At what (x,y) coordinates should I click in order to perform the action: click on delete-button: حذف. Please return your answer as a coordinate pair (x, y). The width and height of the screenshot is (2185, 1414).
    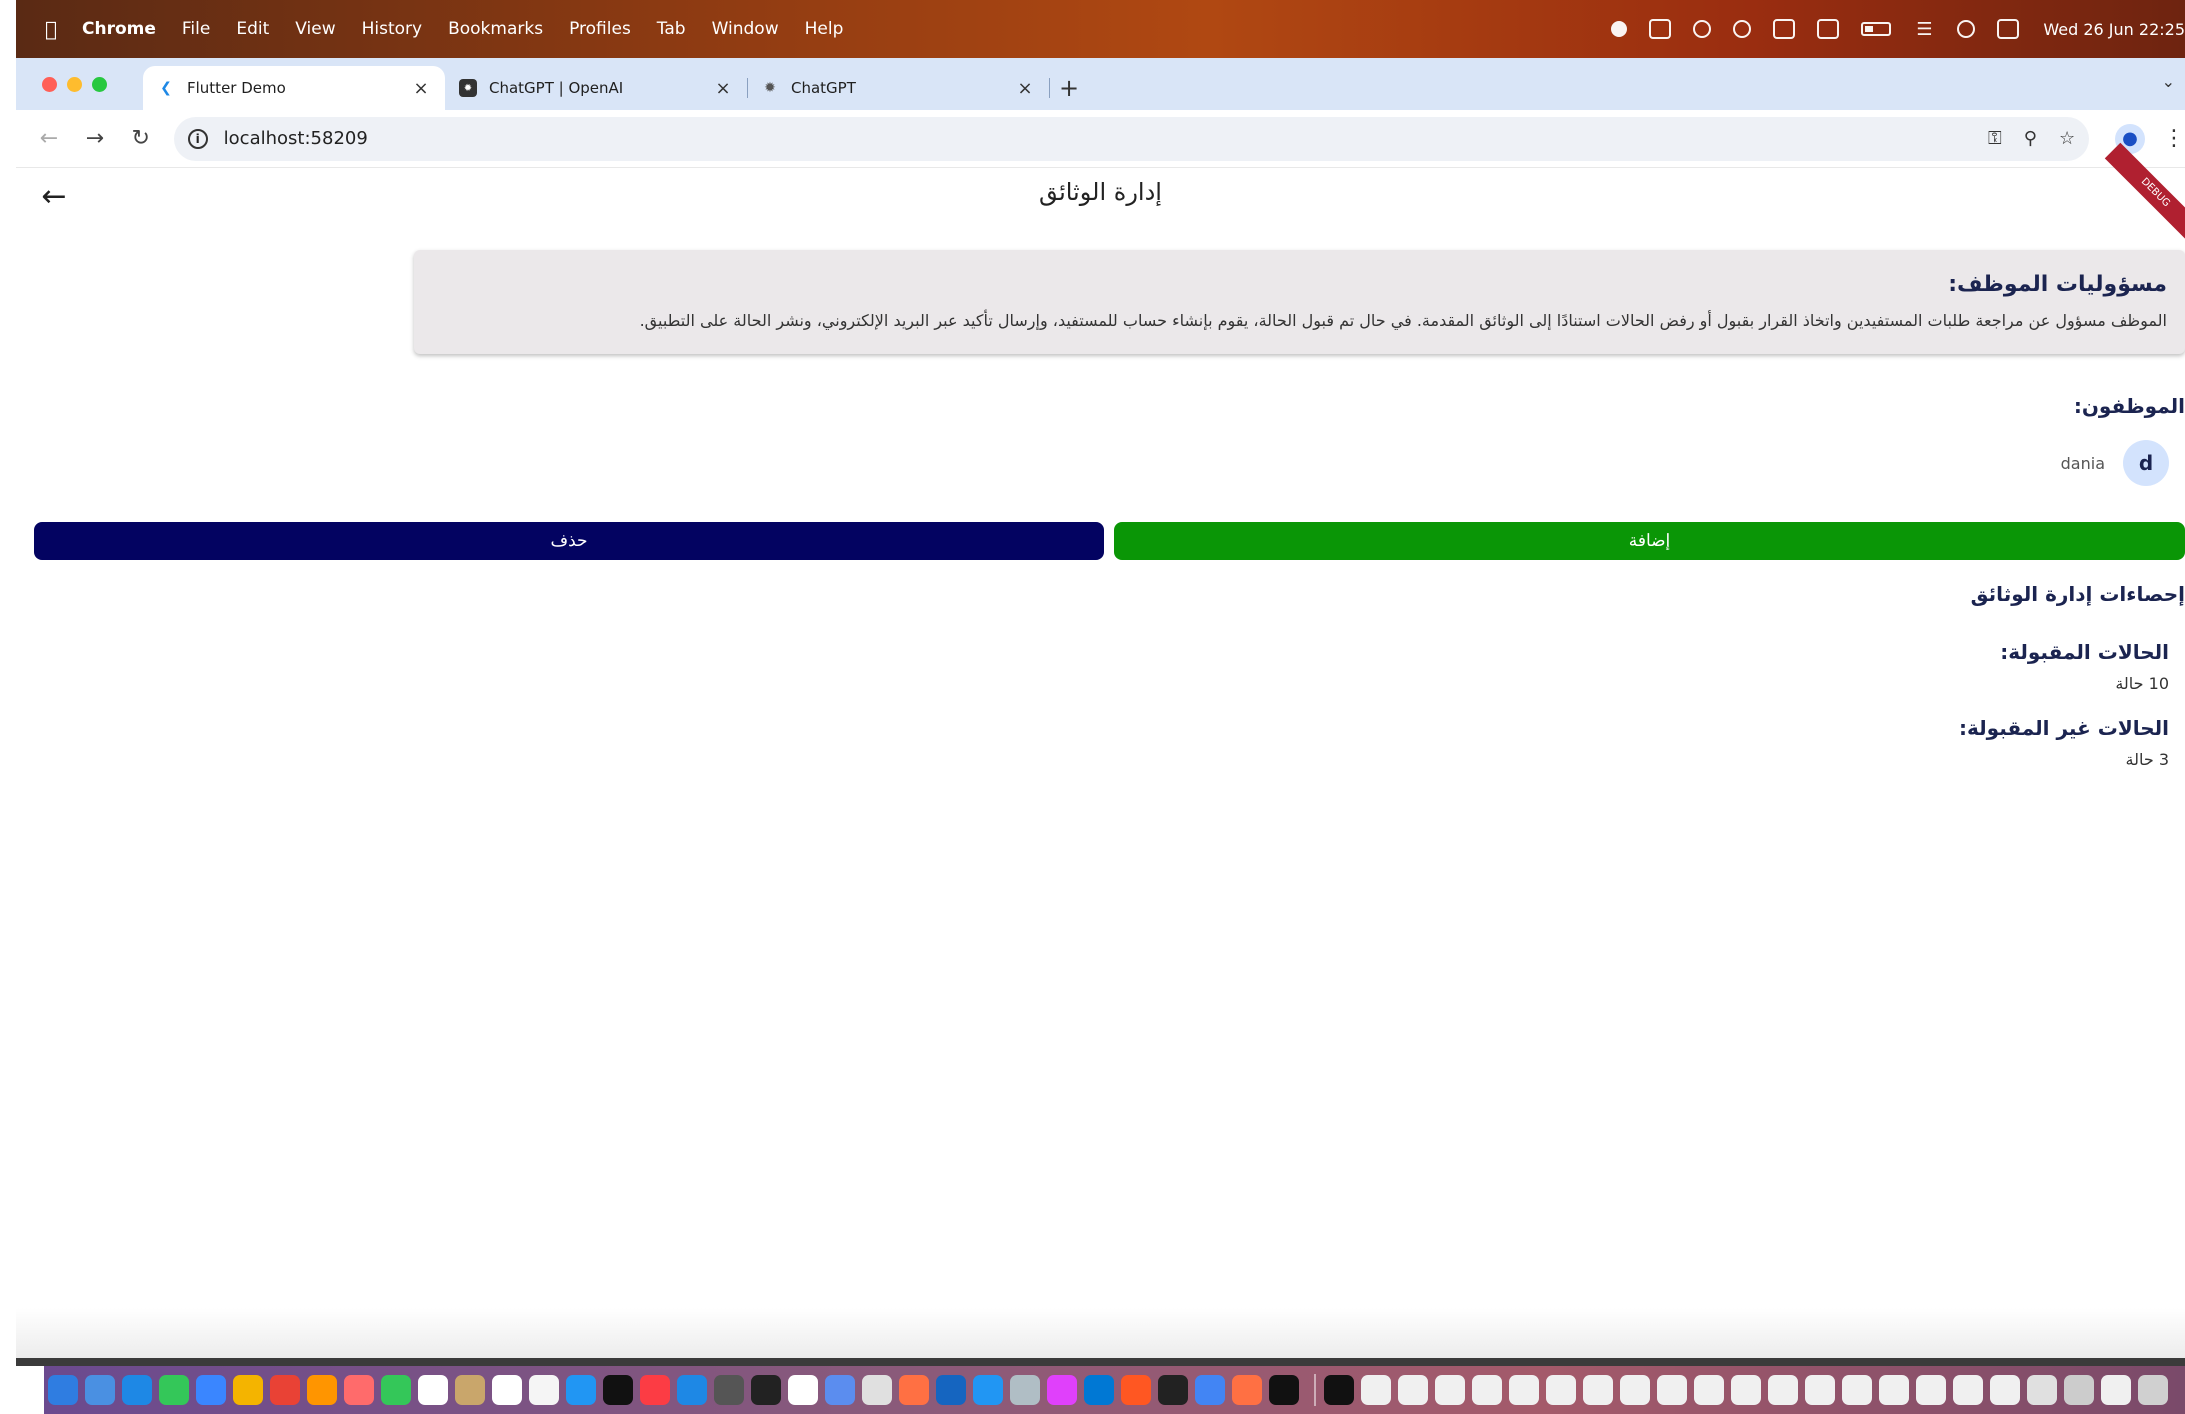
    Looking at the image, I should click on (569, 541).